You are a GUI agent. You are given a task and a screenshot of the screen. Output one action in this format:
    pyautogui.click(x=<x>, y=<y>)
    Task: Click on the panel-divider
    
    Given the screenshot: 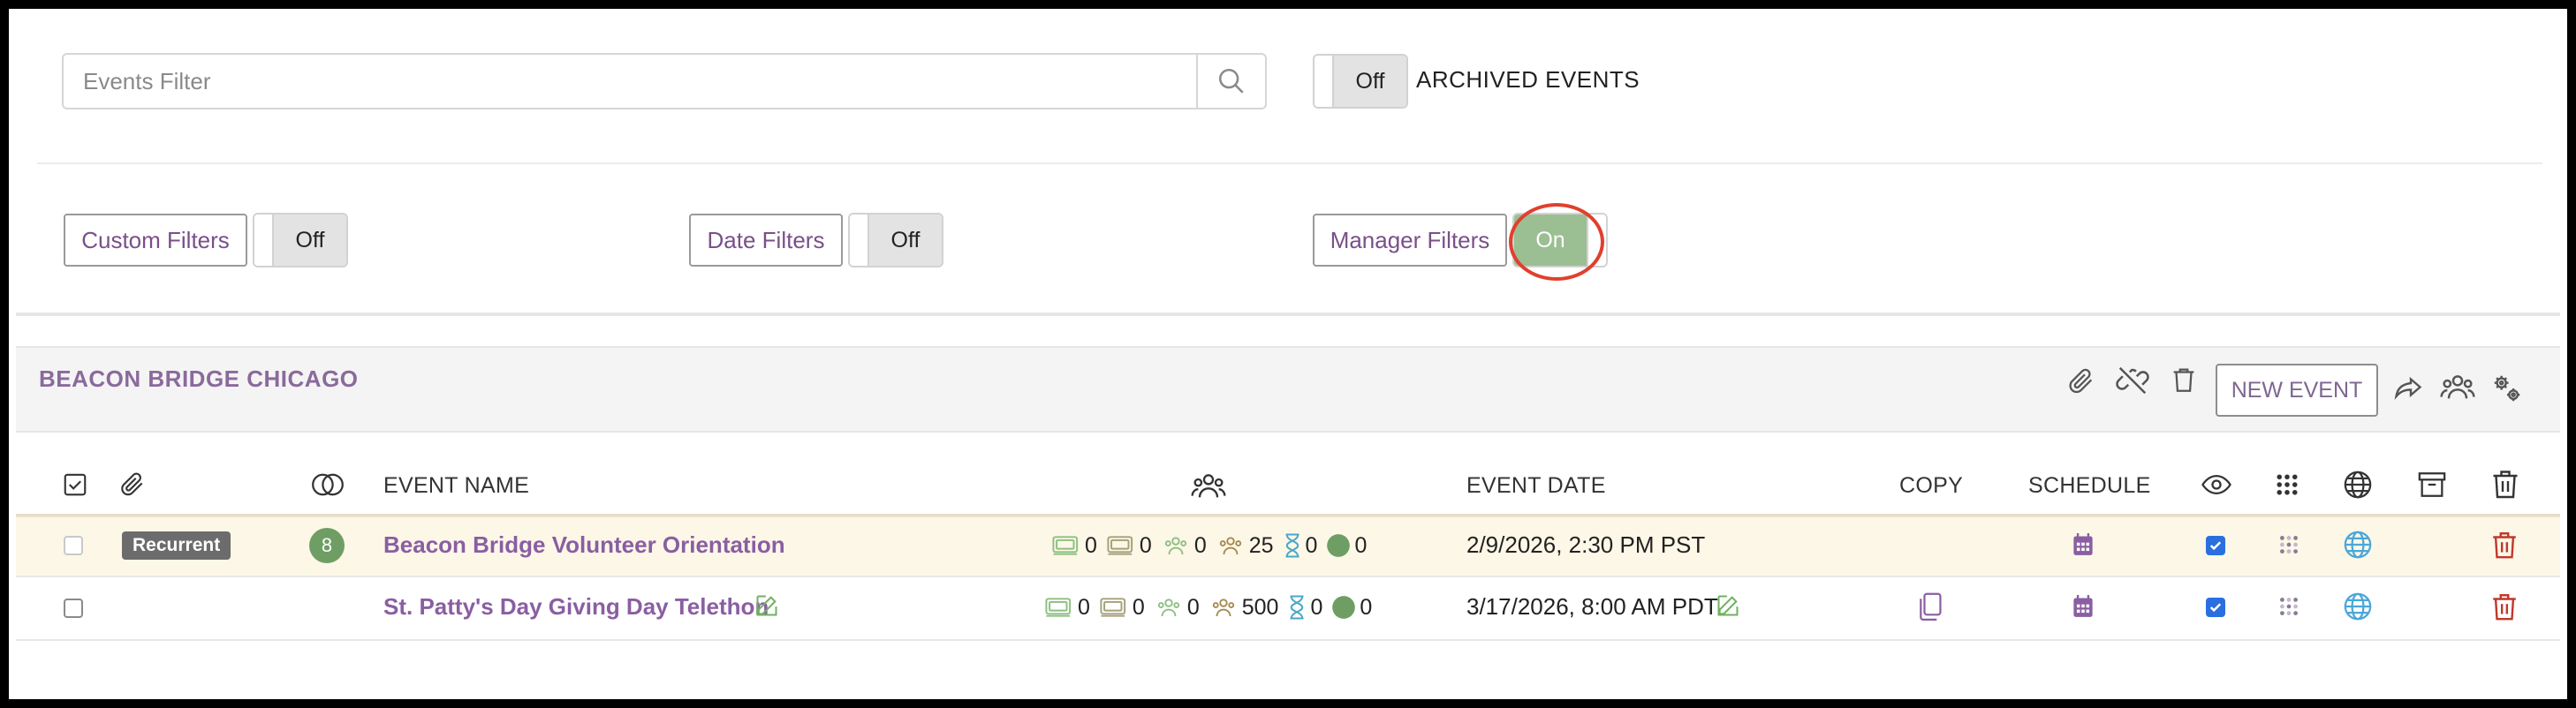 What is the action you would take?
    pyautogui.click(x=1288, y=314)
    